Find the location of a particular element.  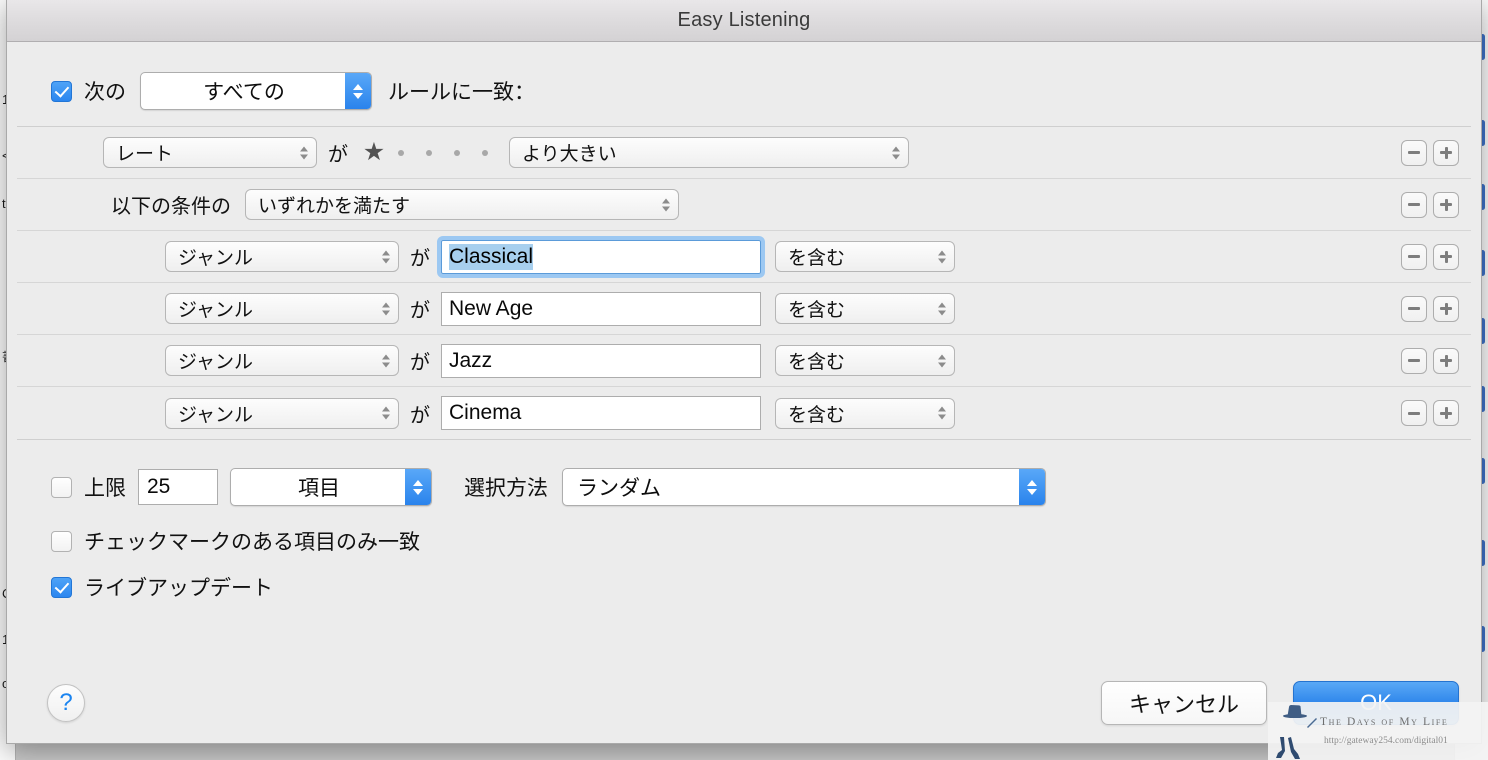

rule-row: 以下の条件の いずれかを満たす is located at coordinates (744, 205).